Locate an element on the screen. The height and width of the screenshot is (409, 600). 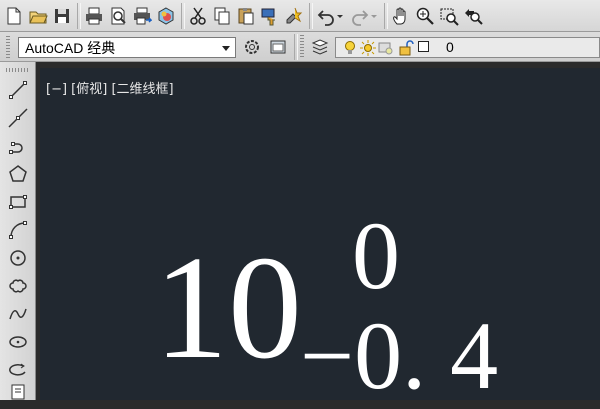
ellipse-arc-icon is located at coordinates (18, 370).